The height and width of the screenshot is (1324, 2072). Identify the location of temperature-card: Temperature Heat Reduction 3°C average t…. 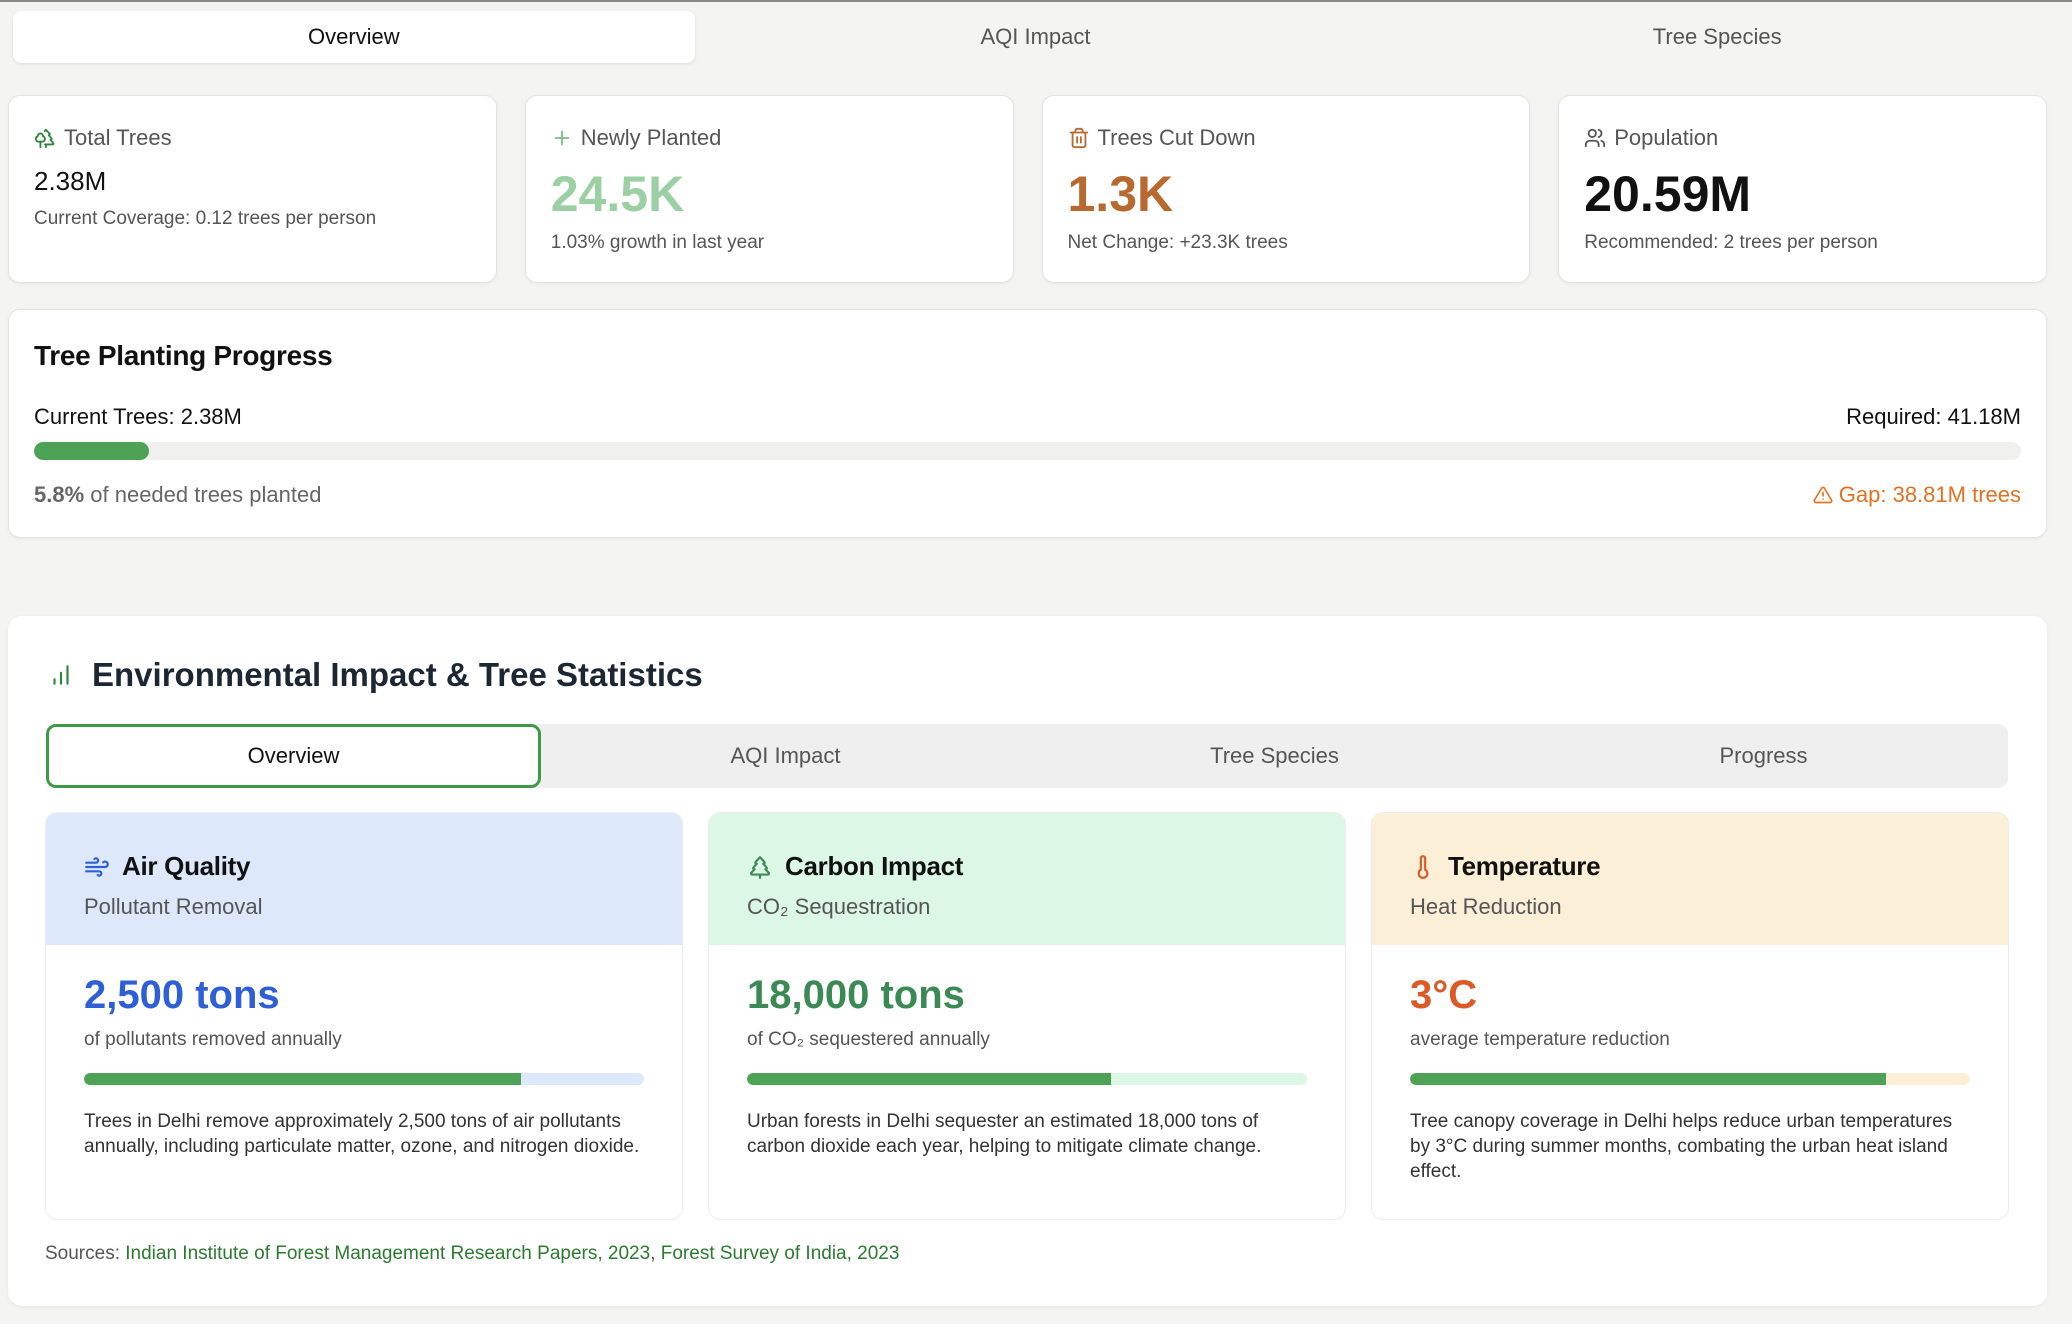
(1690, 1016).